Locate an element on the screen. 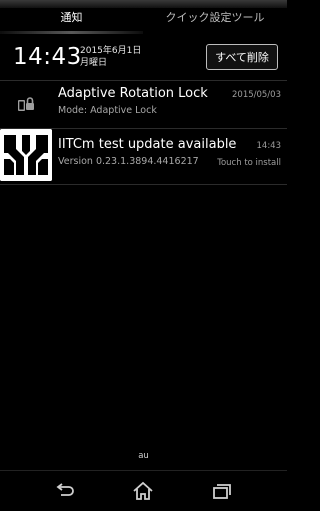 The width and height of the screenshot is (320, 511). notification-time: 2015/05/03 is located at coordinates (256, 95).